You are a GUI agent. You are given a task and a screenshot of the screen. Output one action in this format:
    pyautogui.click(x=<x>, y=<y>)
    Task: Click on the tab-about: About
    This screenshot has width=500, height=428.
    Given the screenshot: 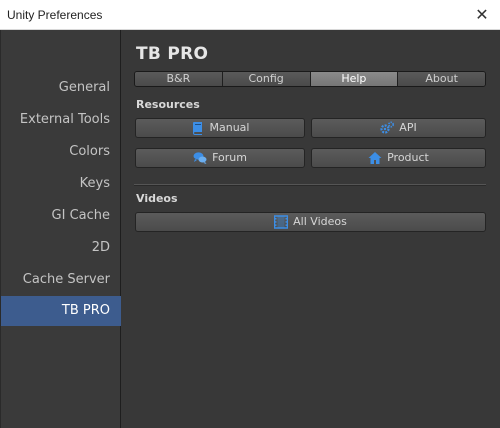 What is the action you would take?
    pyautogui.click(x=441, y=79)
    